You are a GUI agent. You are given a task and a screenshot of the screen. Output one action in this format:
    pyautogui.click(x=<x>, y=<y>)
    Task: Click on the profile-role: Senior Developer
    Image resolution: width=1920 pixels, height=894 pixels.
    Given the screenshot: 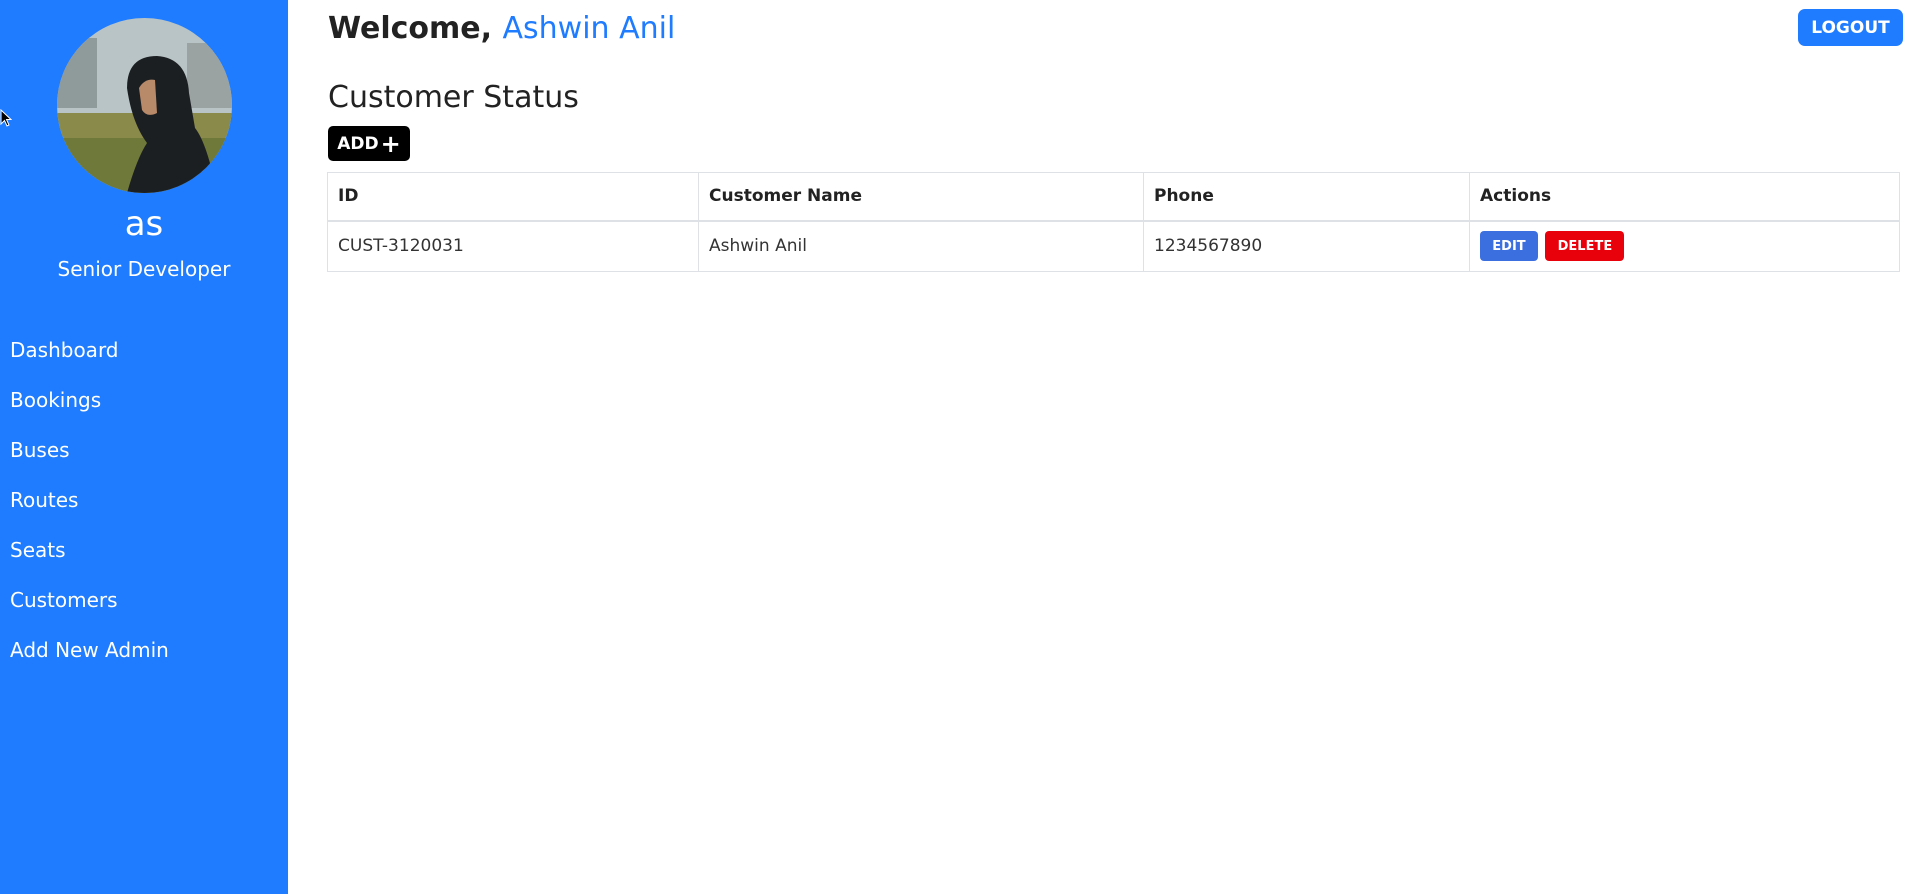 What is the action you would take?
    pyautogui.click(x=144, y=269)
    